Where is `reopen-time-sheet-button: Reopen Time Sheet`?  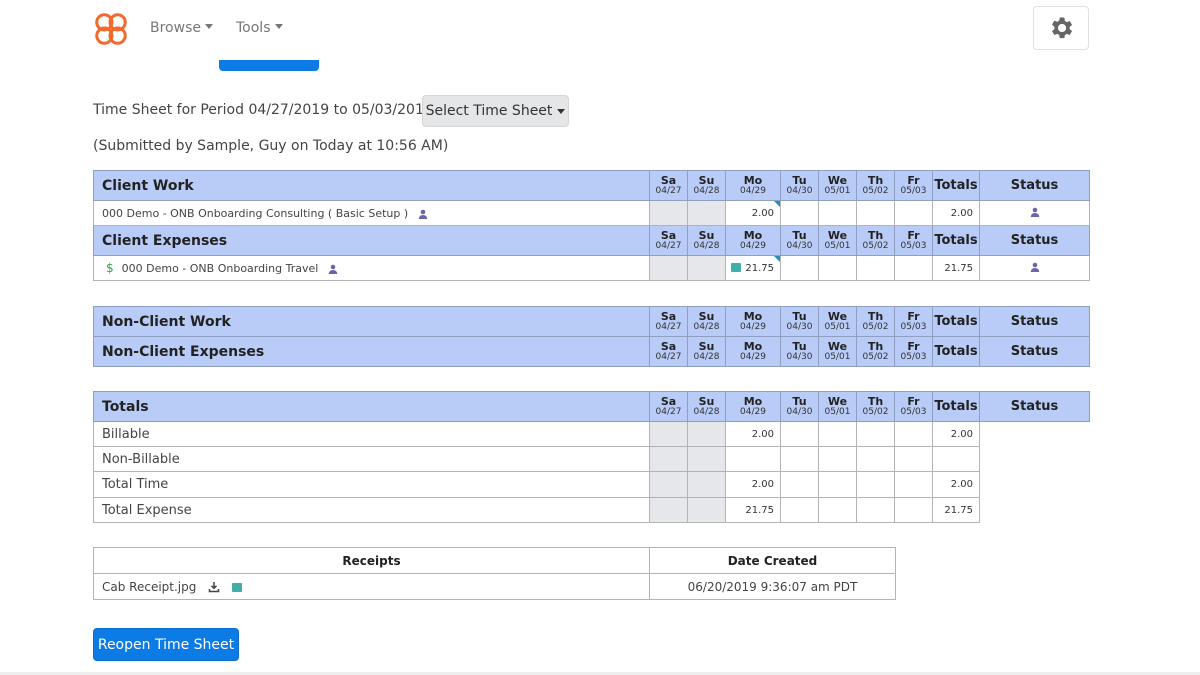
reopen-time-sheet-button: Reopen Time Sheet is located at coordinates (166, 644).